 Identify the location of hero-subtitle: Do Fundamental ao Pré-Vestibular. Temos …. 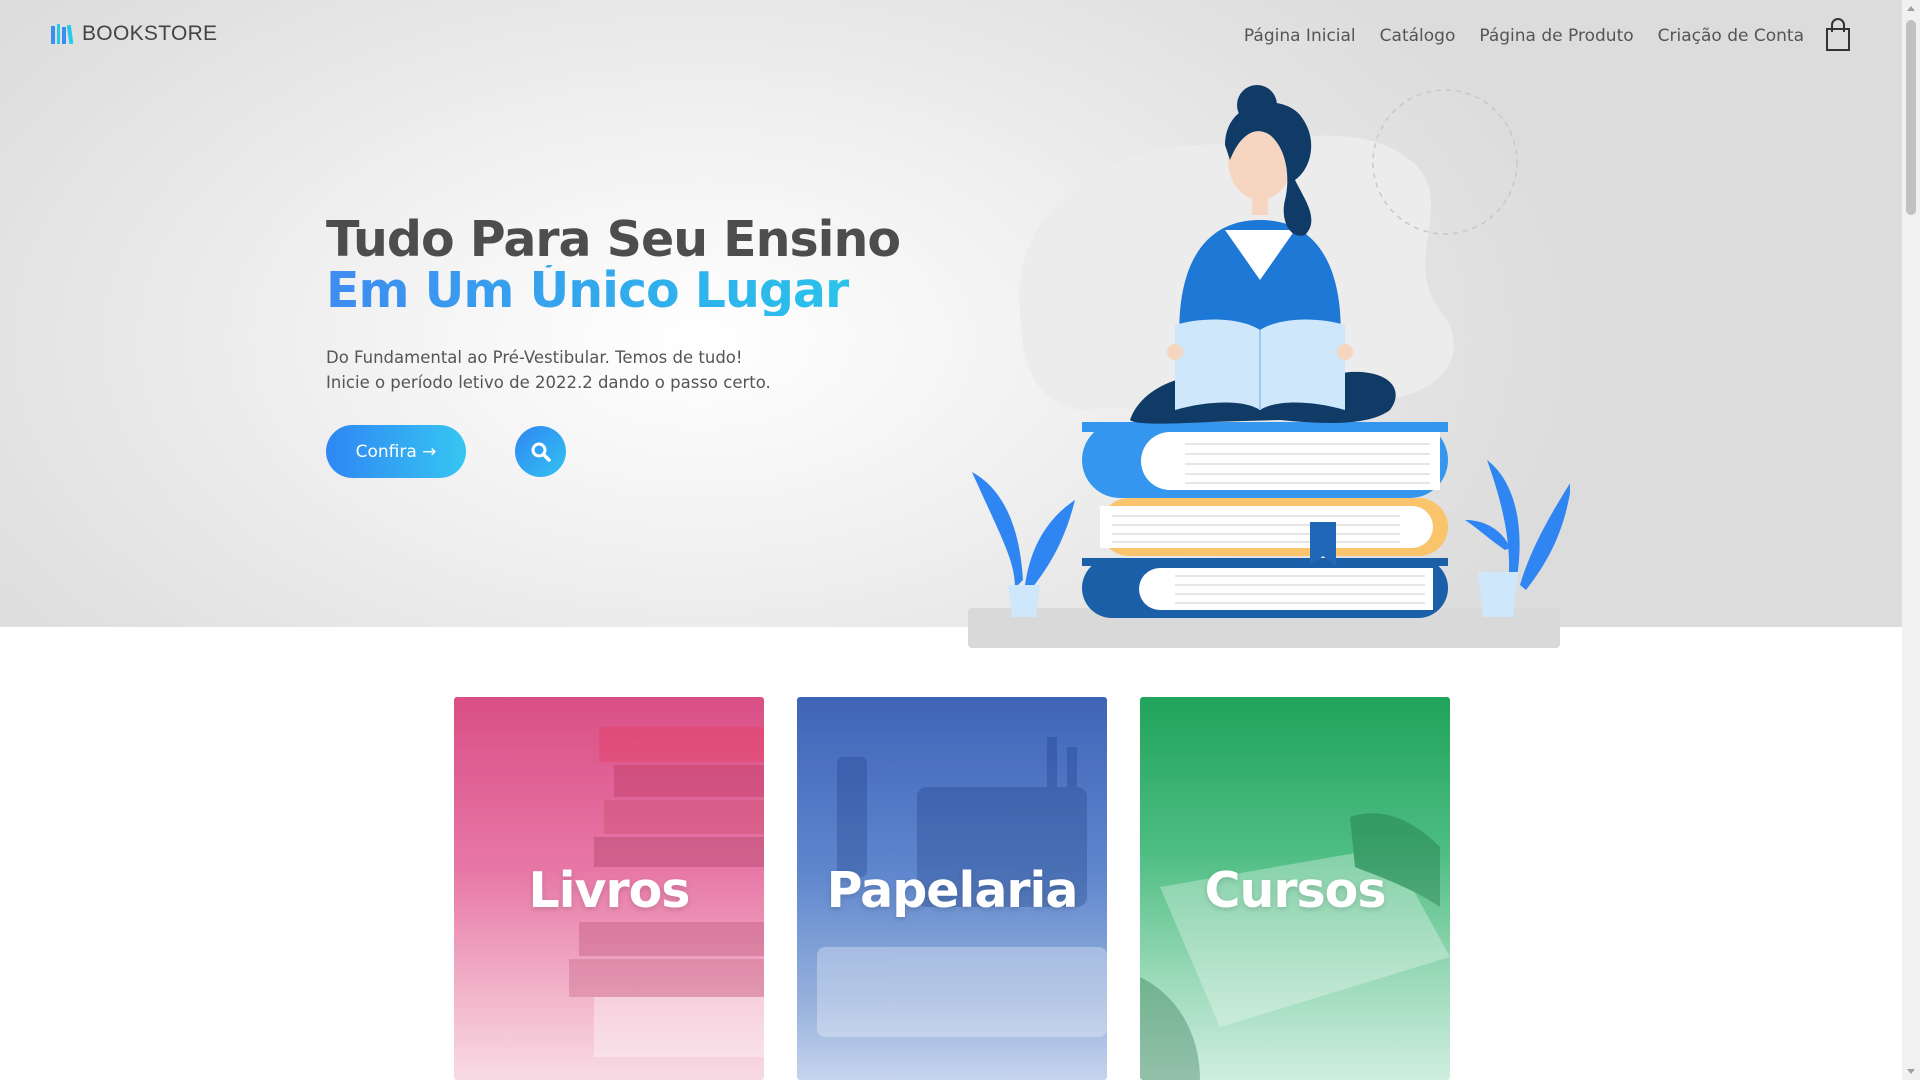
(548, 370).